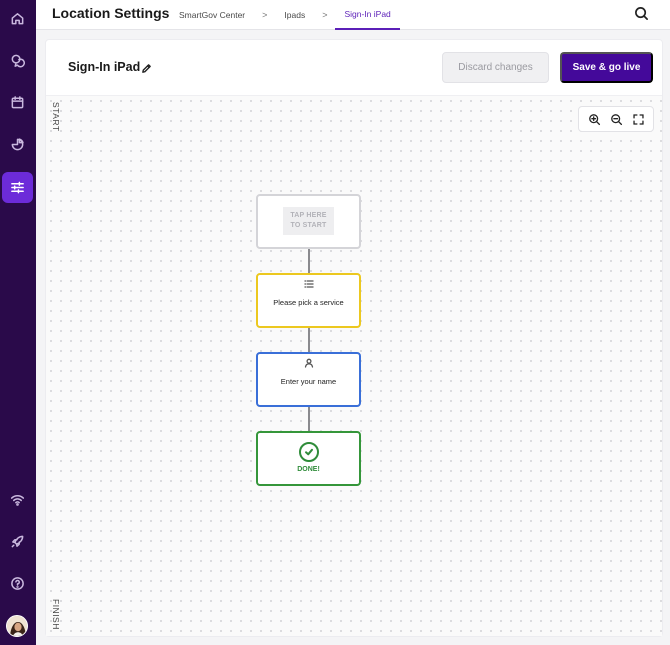 The width and height of the screenshot is (670, 645). I want to click on fullscreen-icon, so click(638, 119).